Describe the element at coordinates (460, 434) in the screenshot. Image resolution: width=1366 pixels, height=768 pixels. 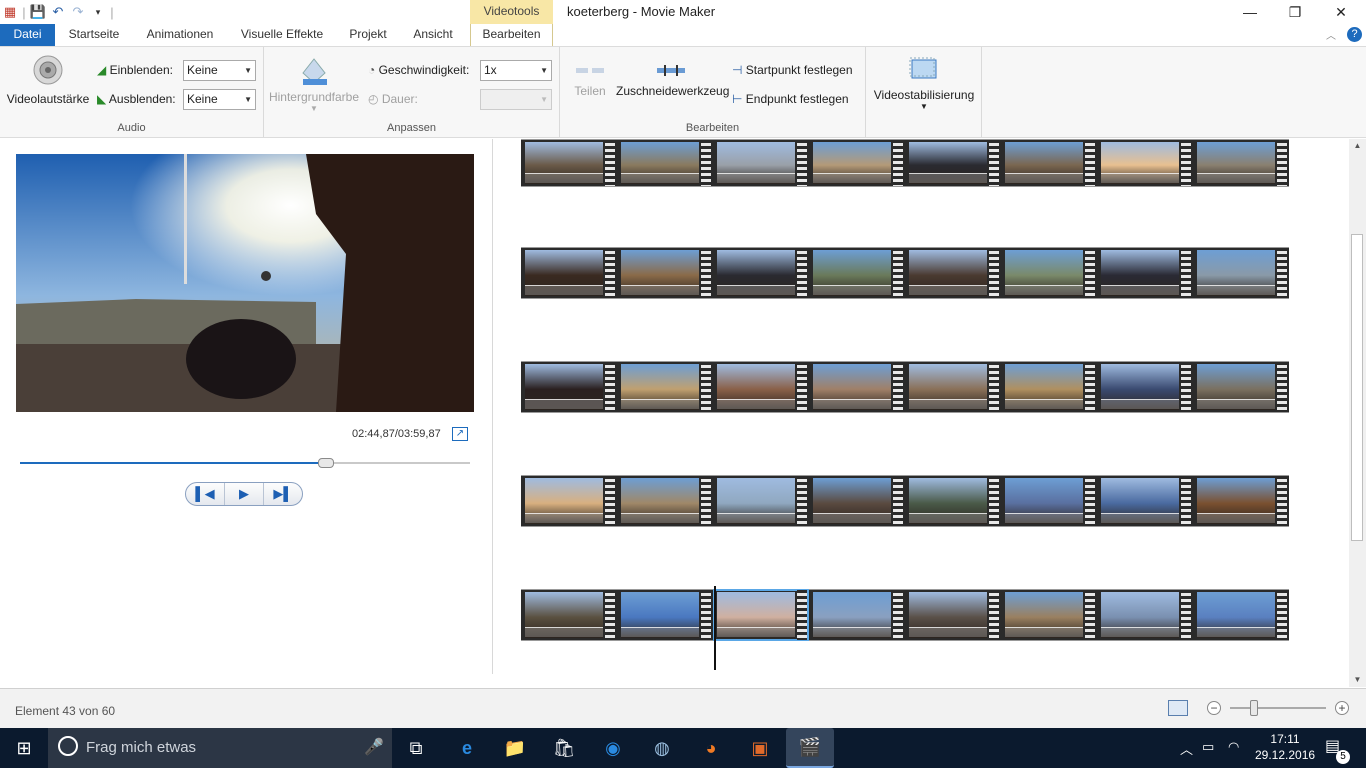
I see `fullscreen-icon: ↗` at that location.